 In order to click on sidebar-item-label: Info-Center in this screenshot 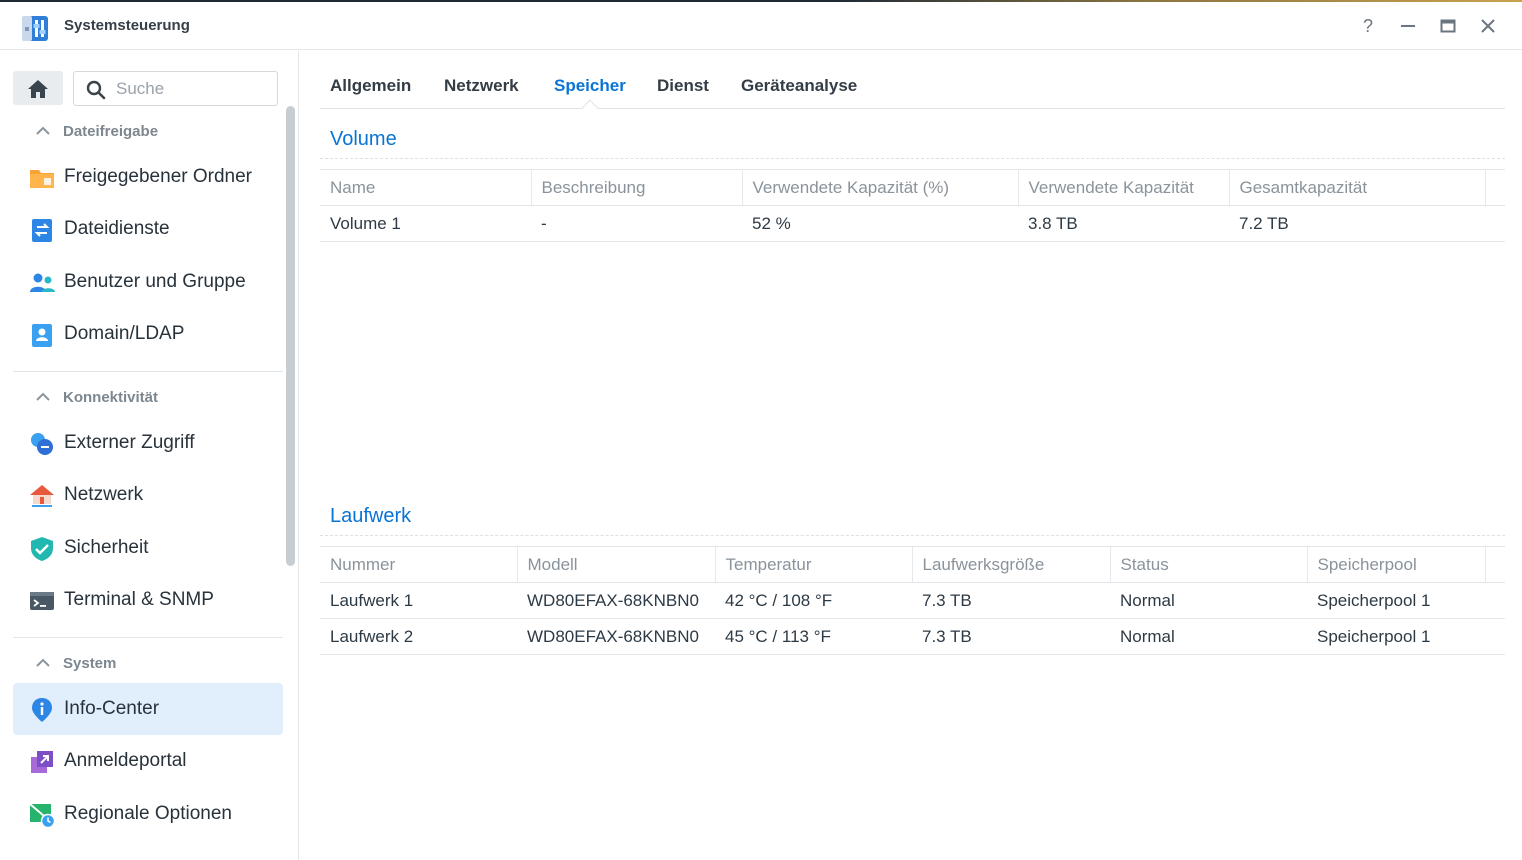, I will do `click(112, 708)`.